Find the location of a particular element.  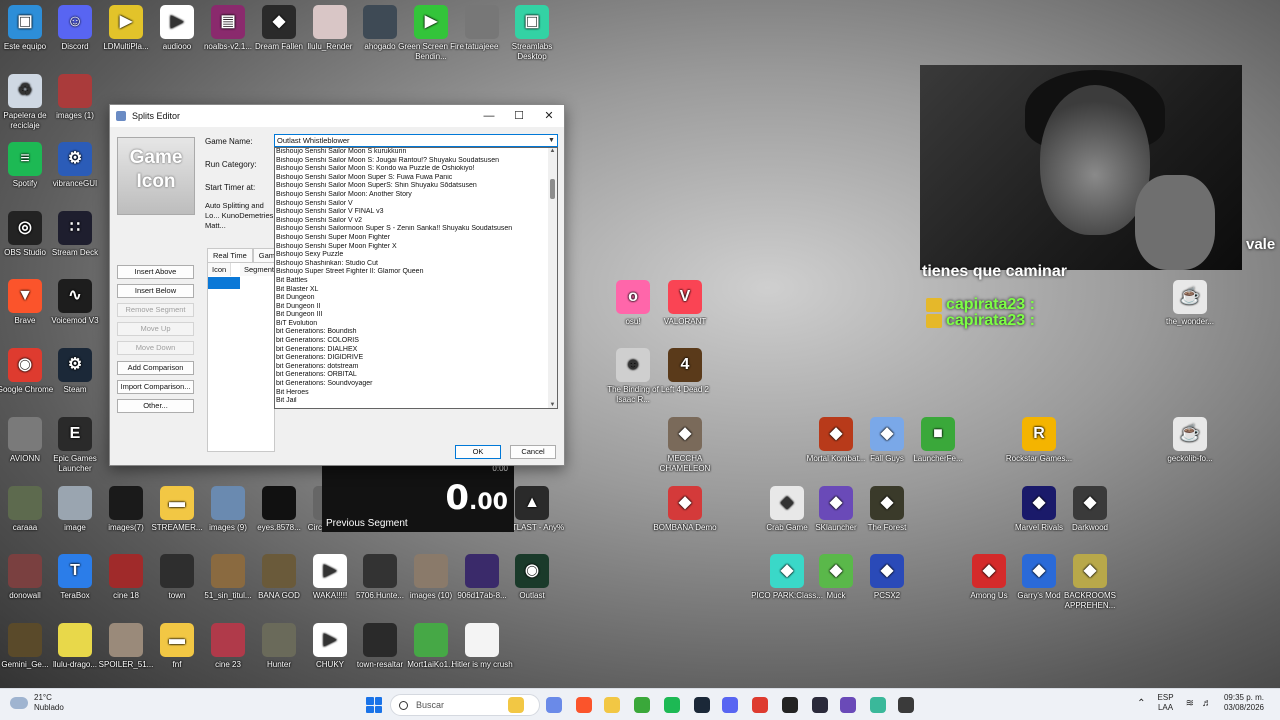

side-button-move-down: Move Down is located at coordinates (155, 348).